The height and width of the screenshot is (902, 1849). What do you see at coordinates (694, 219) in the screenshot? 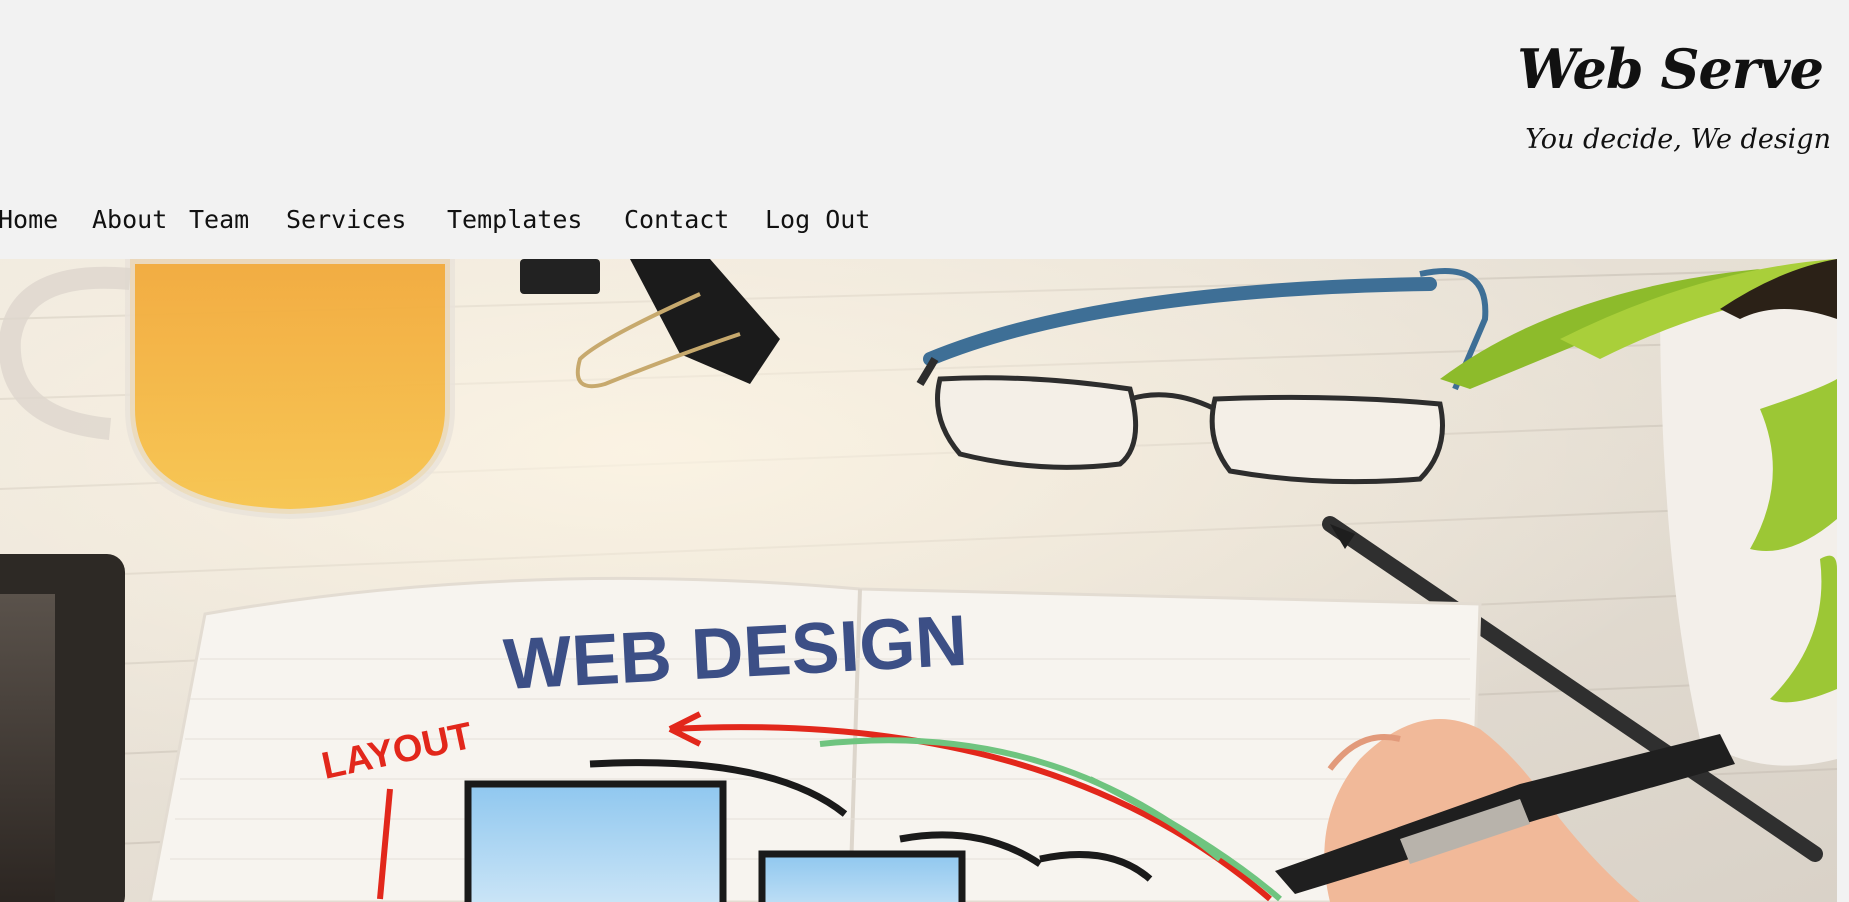
I see `nav-contact-link: Contact` at bounding box center [694, 219].